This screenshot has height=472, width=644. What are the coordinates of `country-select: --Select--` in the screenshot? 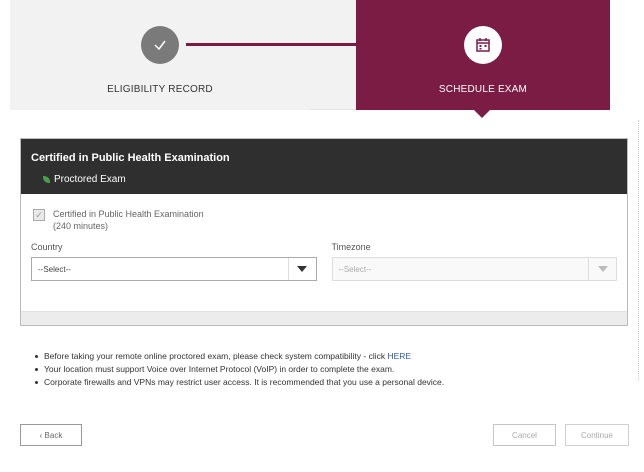 It's located at (174, 269).